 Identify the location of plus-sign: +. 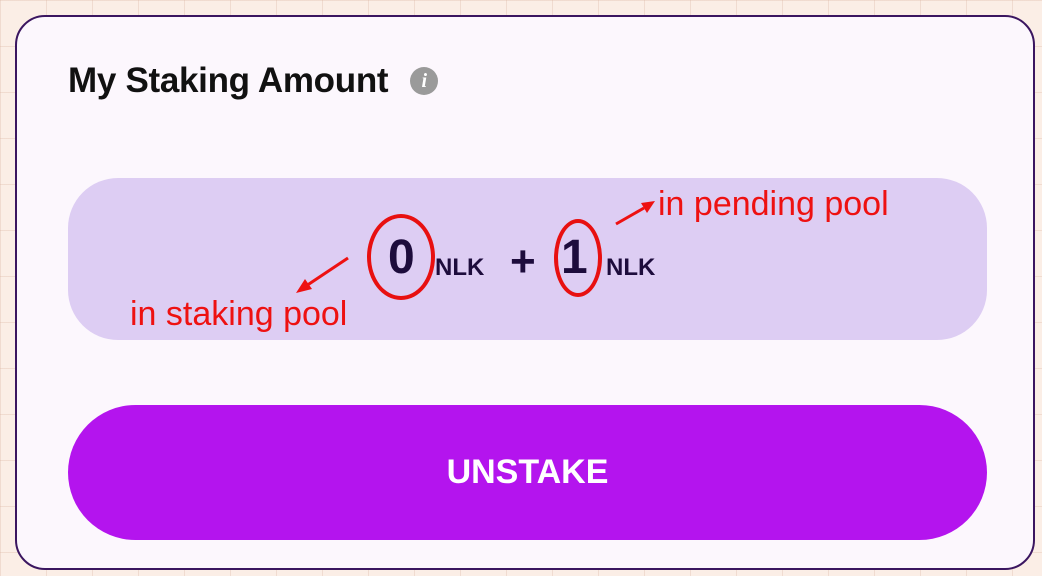
(523, 261).